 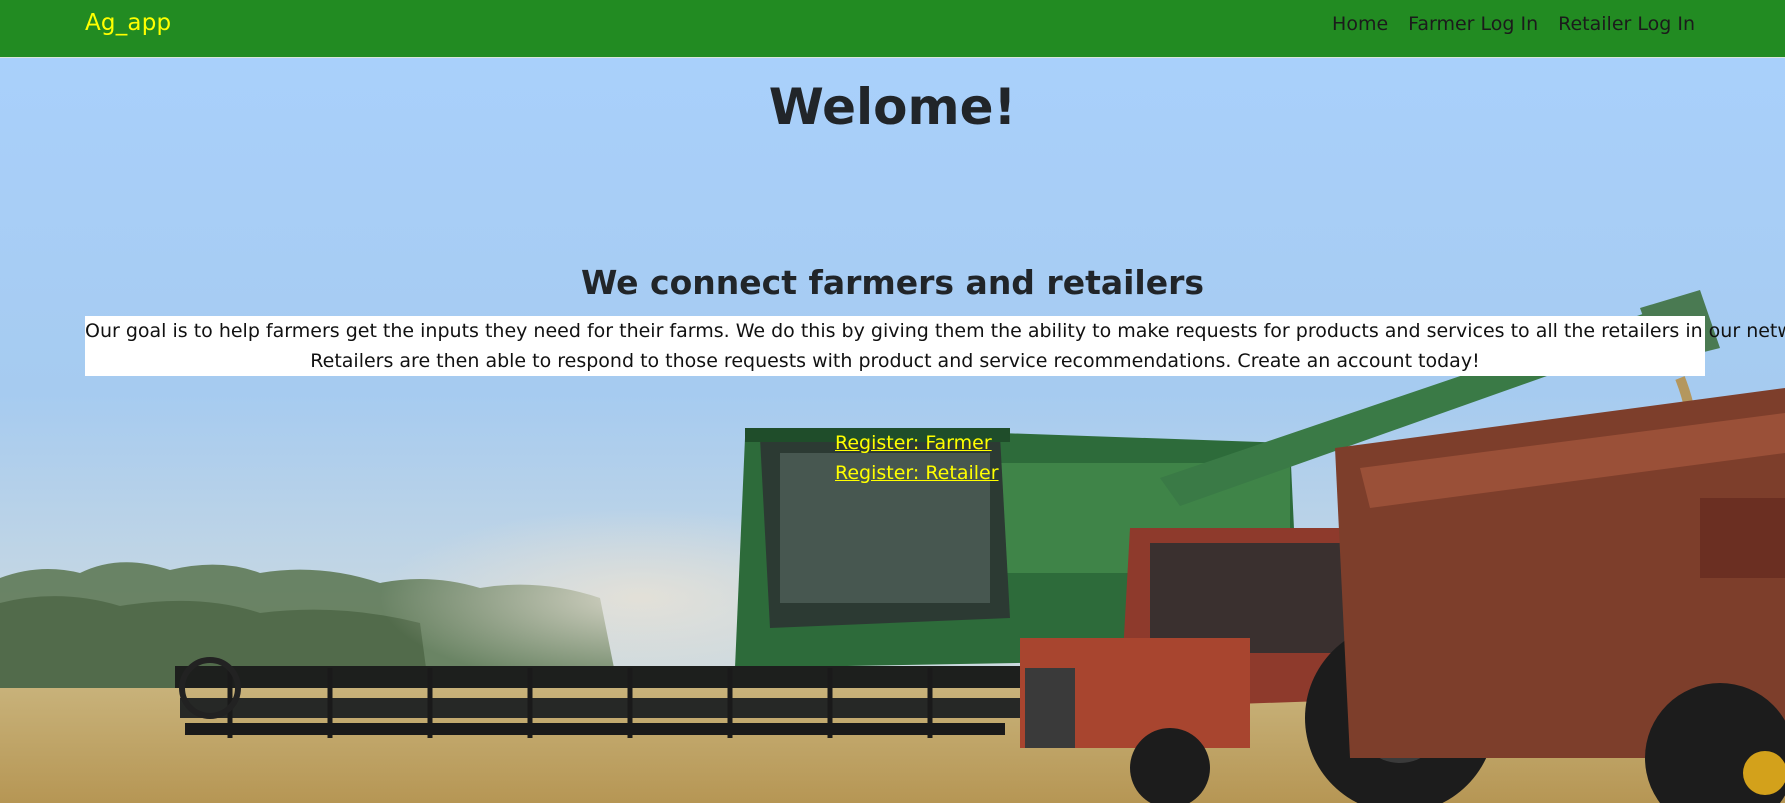 I want to click on nav-retailer-login-link: Retailer Log In, so click(x=1626, y=24).